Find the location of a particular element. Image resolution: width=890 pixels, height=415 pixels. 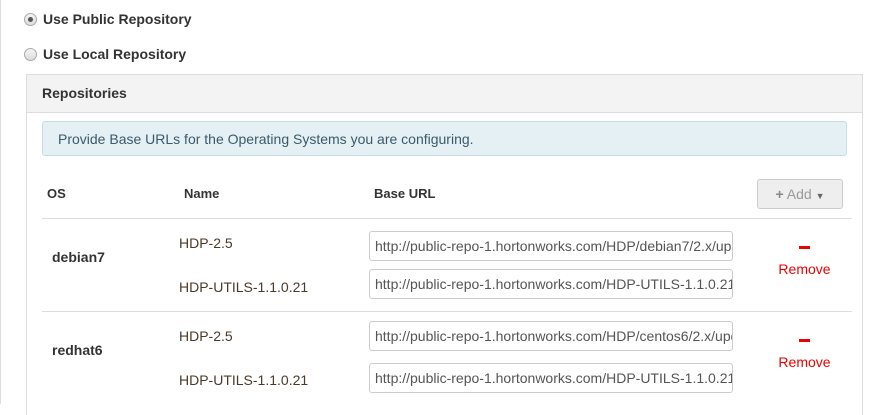

column-header-base-url: Base URL is located at coordinates (405, 193).